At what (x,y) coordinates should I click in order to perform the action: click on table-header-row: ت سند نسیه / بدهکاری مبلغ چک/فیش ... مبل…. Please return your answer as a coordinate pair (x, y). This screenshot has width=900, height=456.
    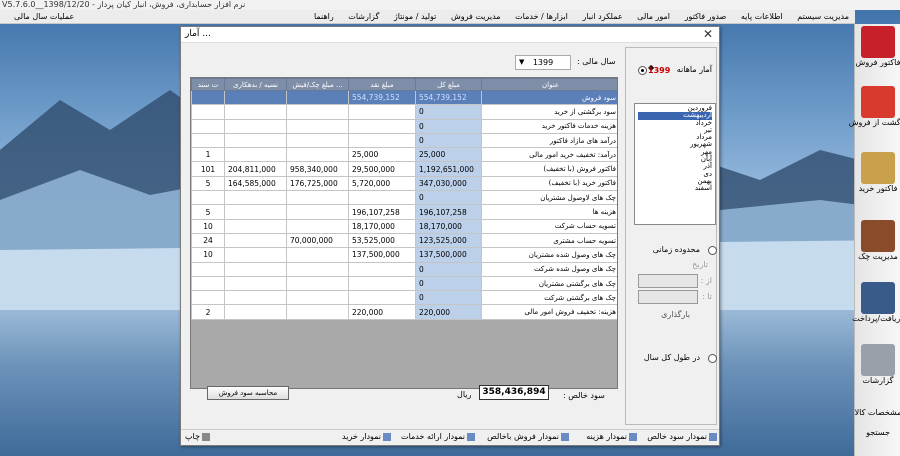
    Looking at the image, I should click on (404, 84).